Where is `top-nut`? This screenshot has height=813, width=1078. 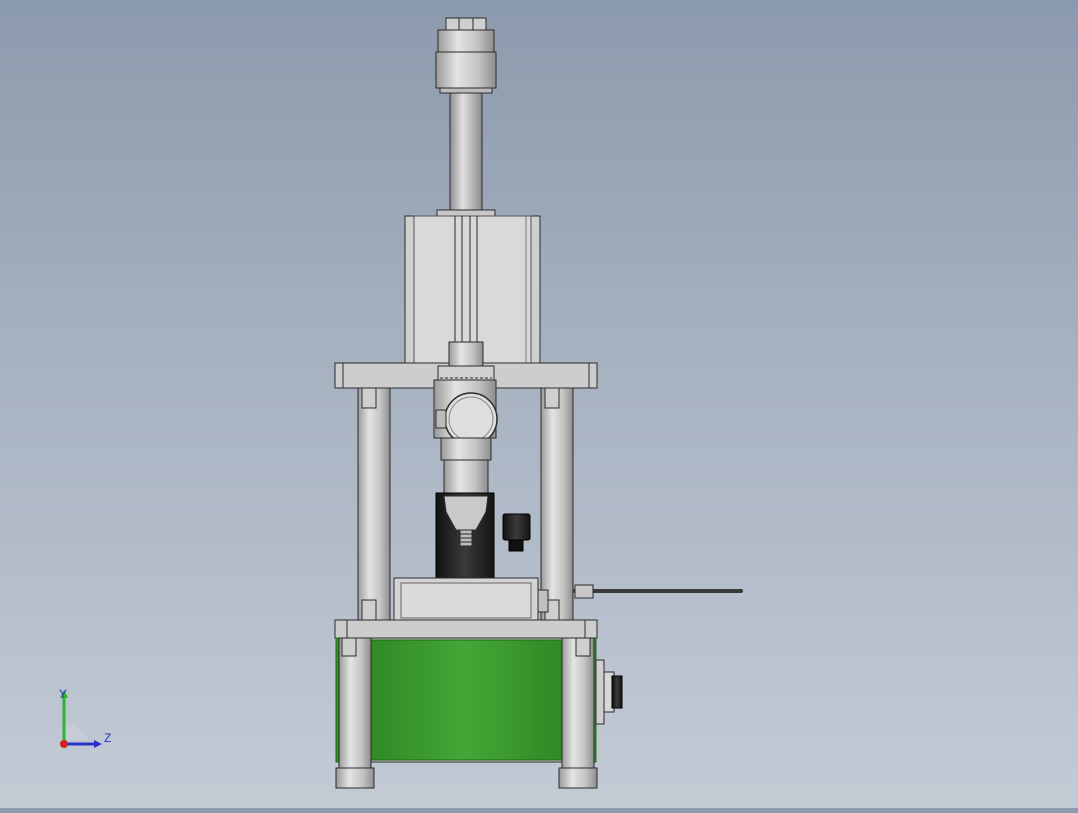
top-nut is located at coordinates (466, 55).